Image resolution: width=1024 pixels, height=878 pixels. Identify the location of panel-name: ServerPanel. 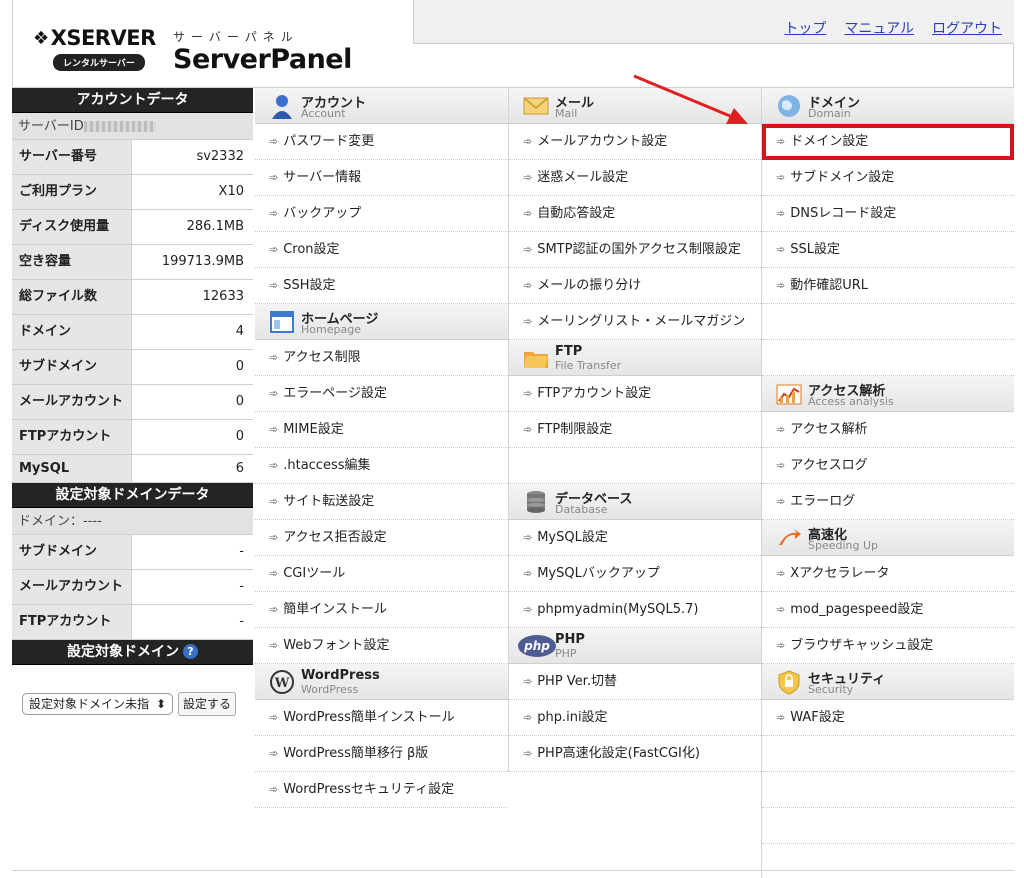
(262, 59).